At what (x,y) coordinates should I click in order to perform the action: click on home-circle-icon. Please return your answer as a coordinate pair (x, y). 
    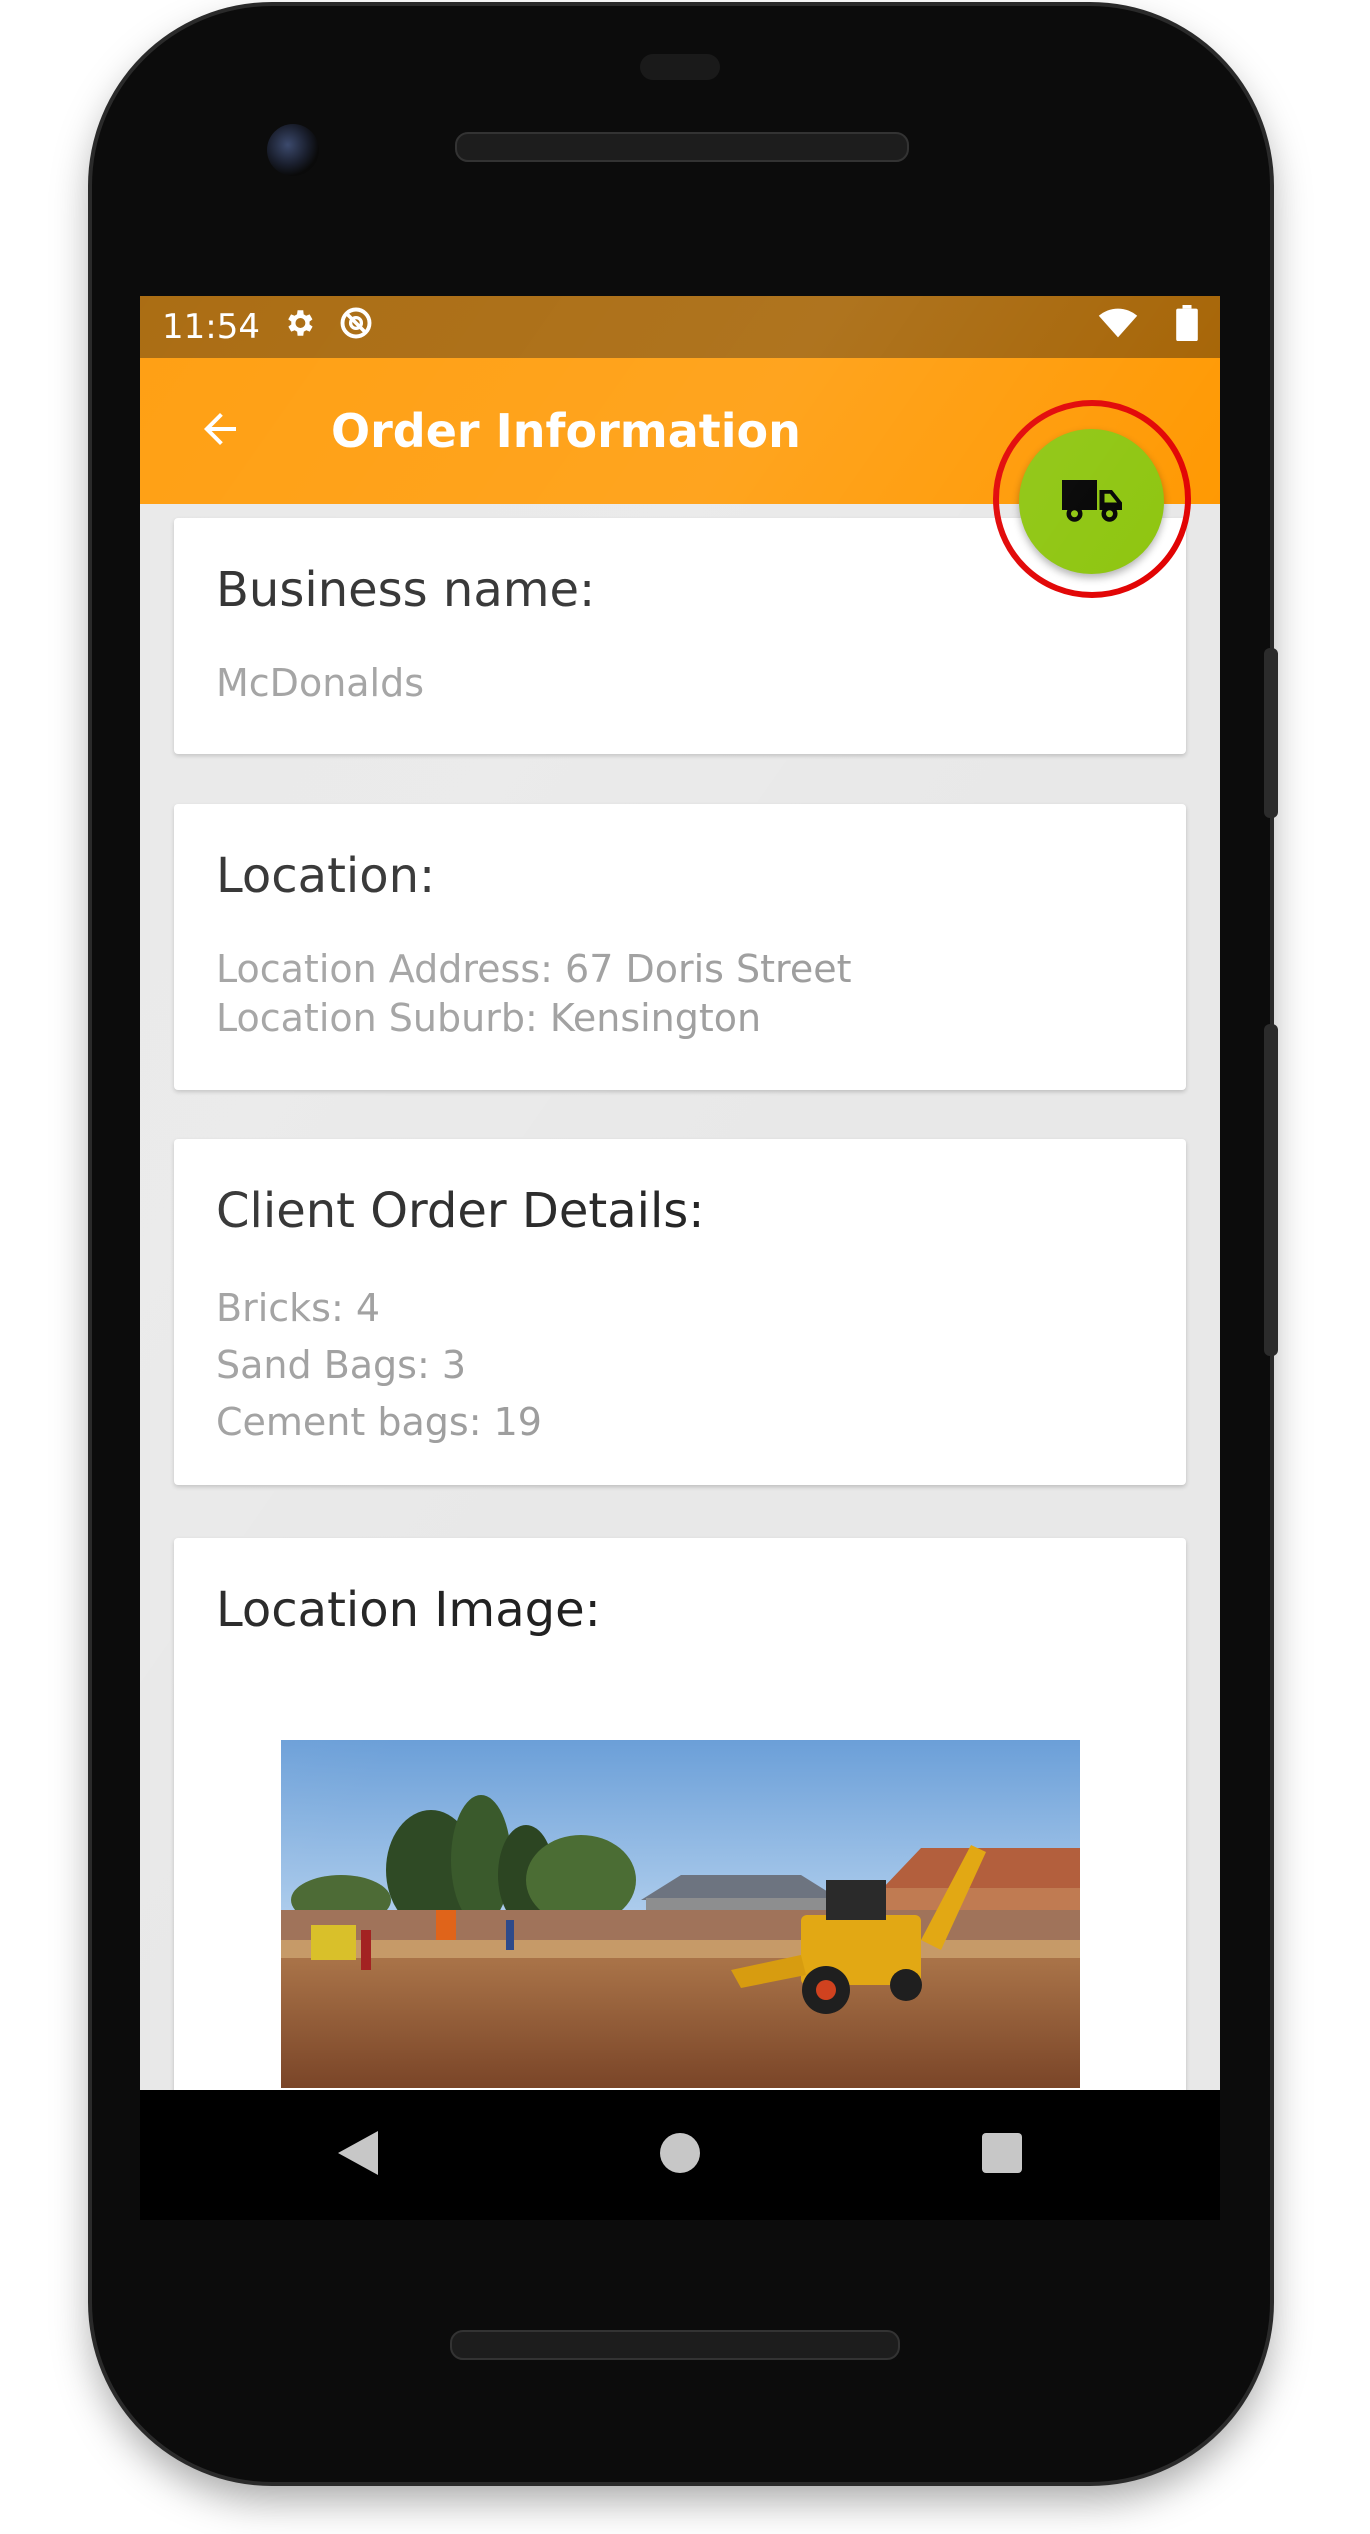
    Looking at the image, I should click on (680, 2155).